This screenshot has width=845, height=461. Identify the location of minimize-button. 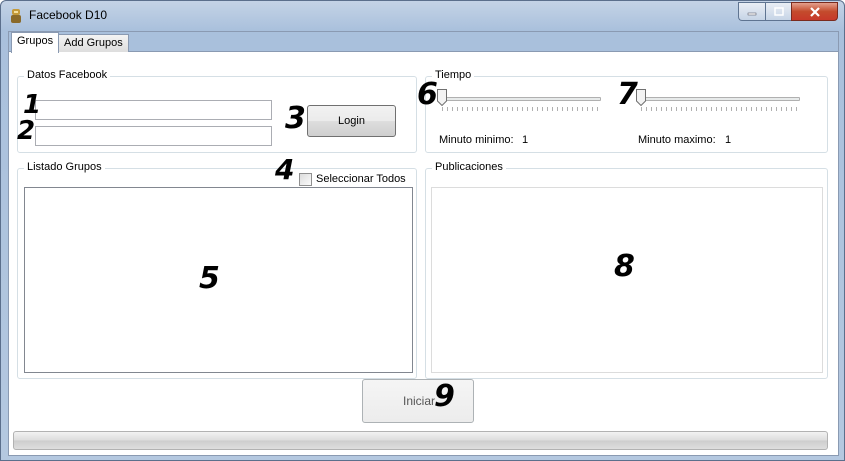
(751, 11).